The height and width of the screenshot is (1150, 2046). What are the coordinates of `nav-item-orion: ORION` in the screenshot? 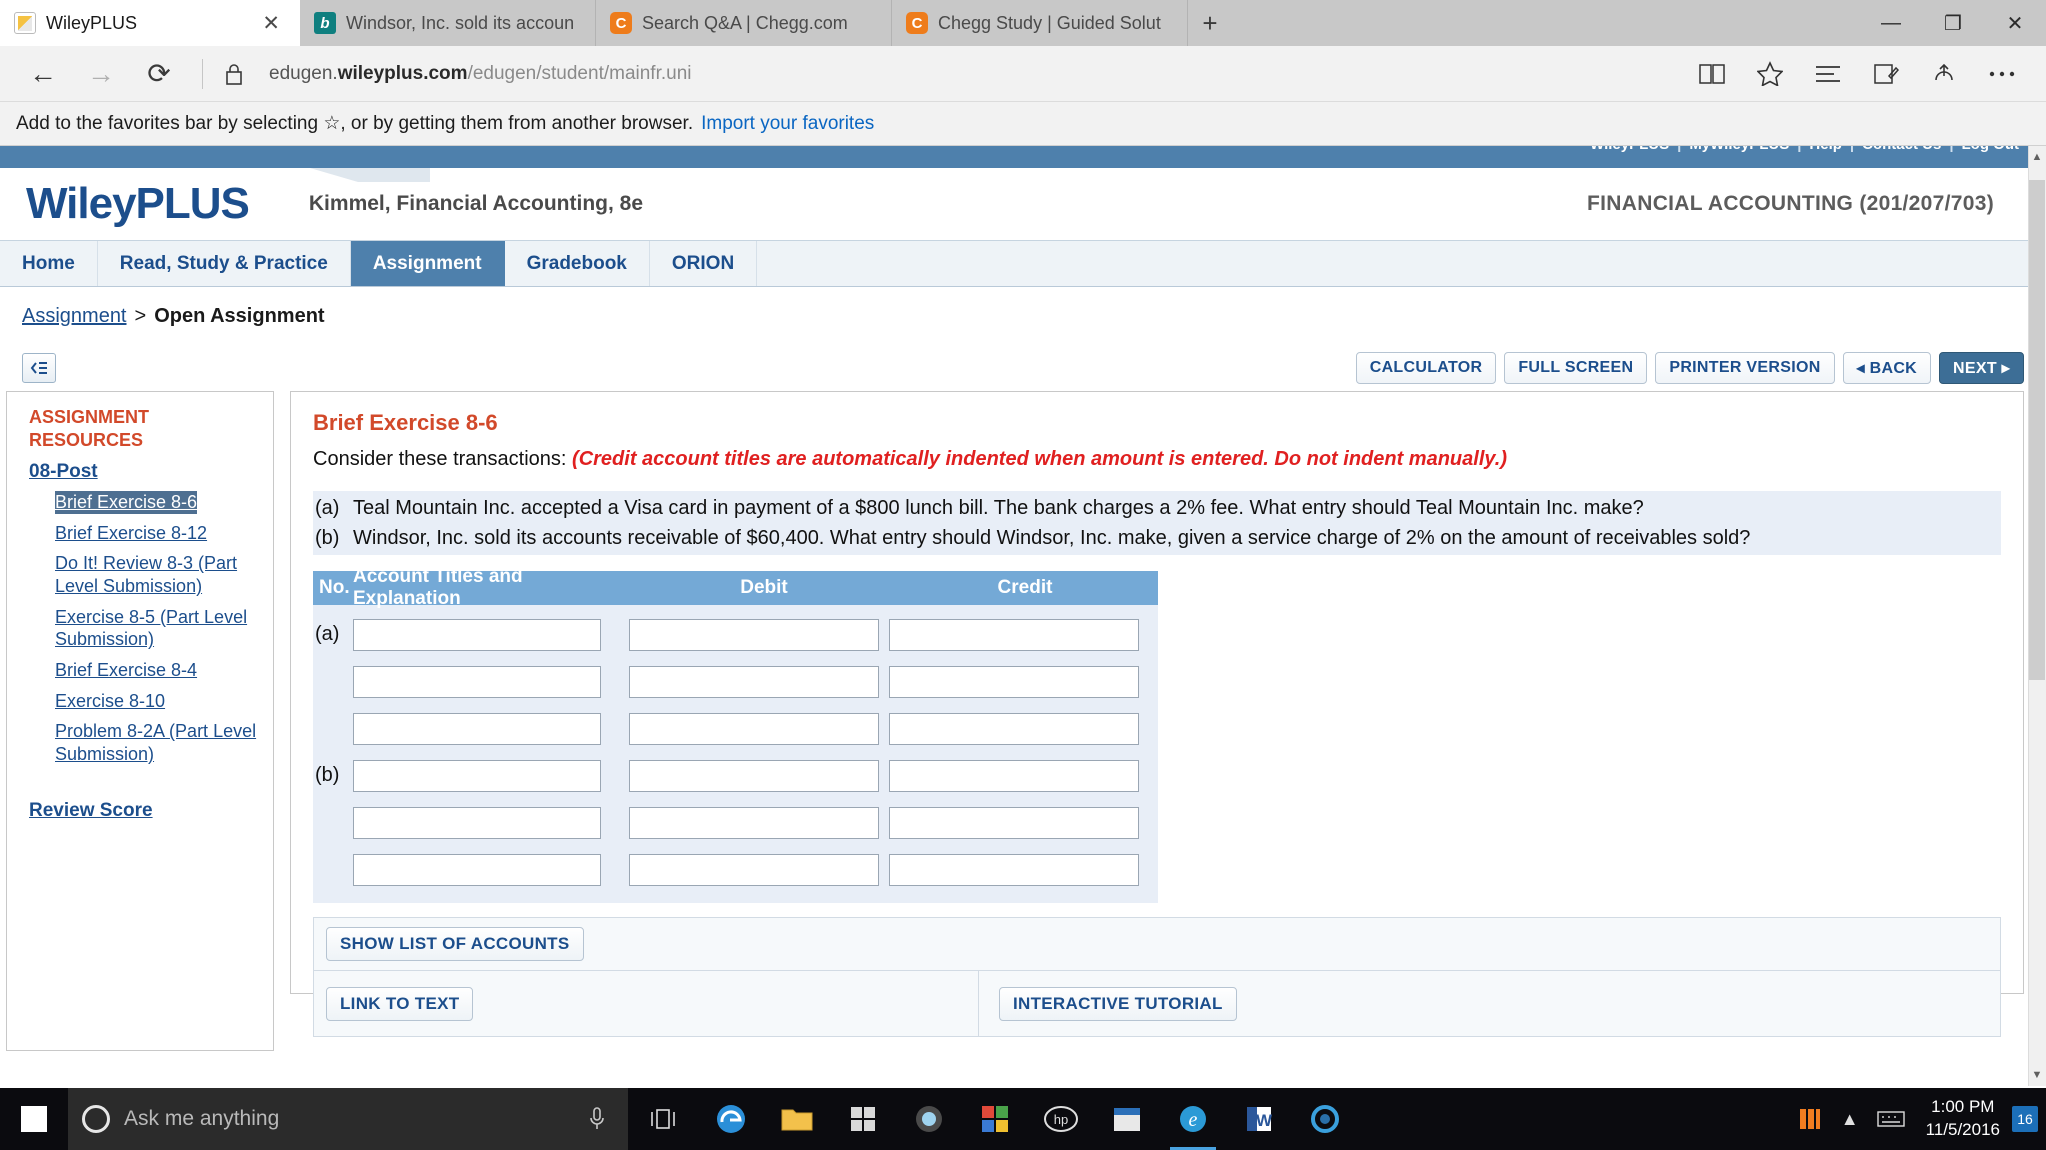 It's located at (704, 263).